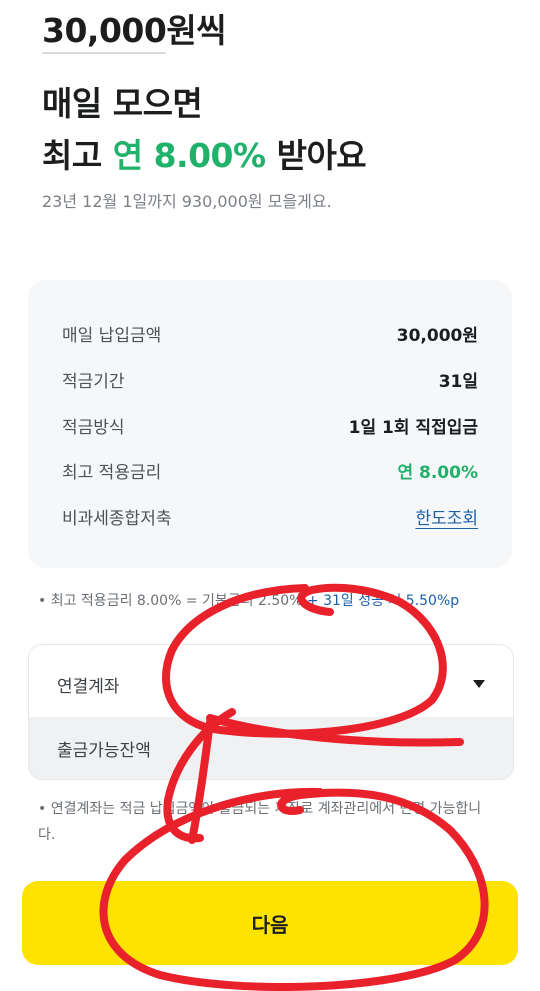 This screenshot has width=540, height=991. I want to click on daily-amount-heading: 30,000원씩, so click(134, 29).